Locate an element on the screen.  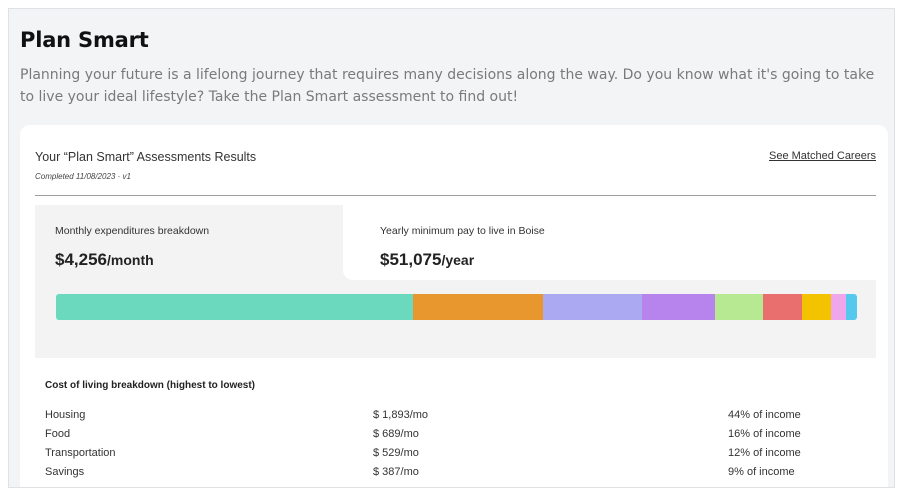
tab-monthly-amount: $4,256/month is located at coordinates (104, 260).